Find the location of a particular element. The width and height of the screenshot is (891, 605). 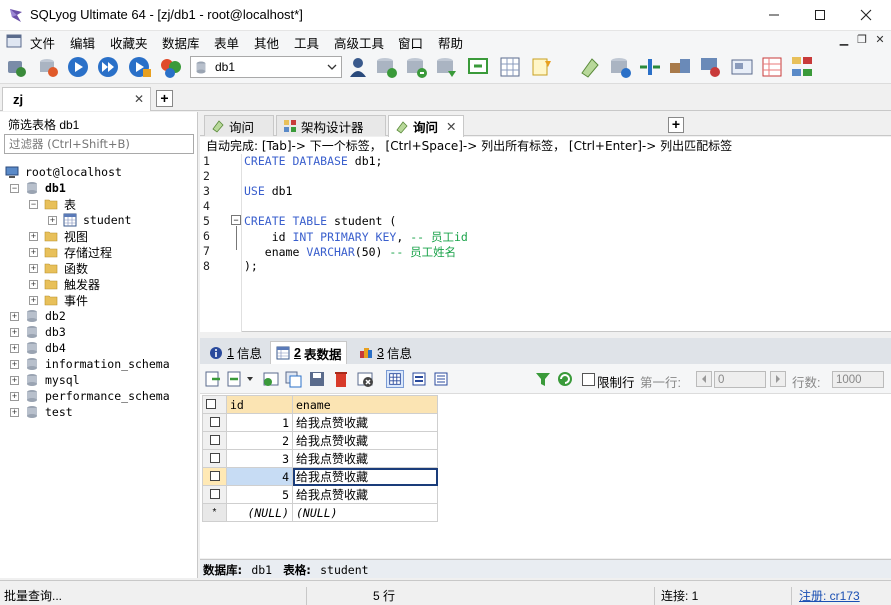

tree-item-mysql: + mysql is located at coordinates (45, 380).